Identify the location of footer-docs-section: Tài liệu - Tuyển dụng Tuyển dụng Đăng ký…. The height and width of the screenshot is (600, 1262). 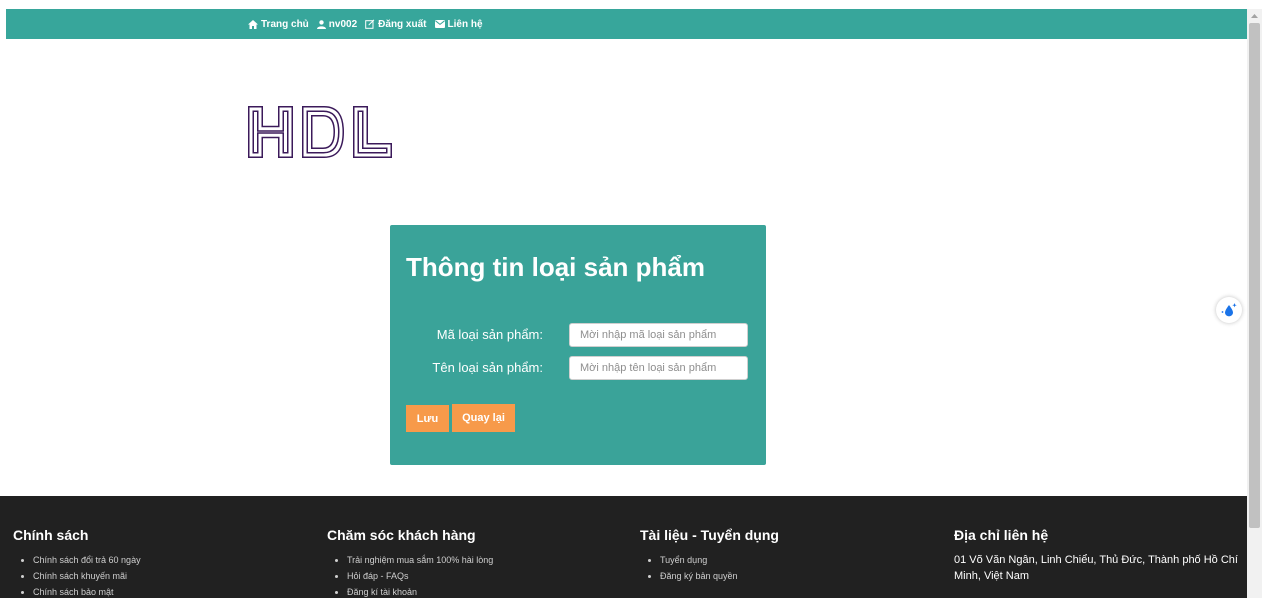
(709, 555).